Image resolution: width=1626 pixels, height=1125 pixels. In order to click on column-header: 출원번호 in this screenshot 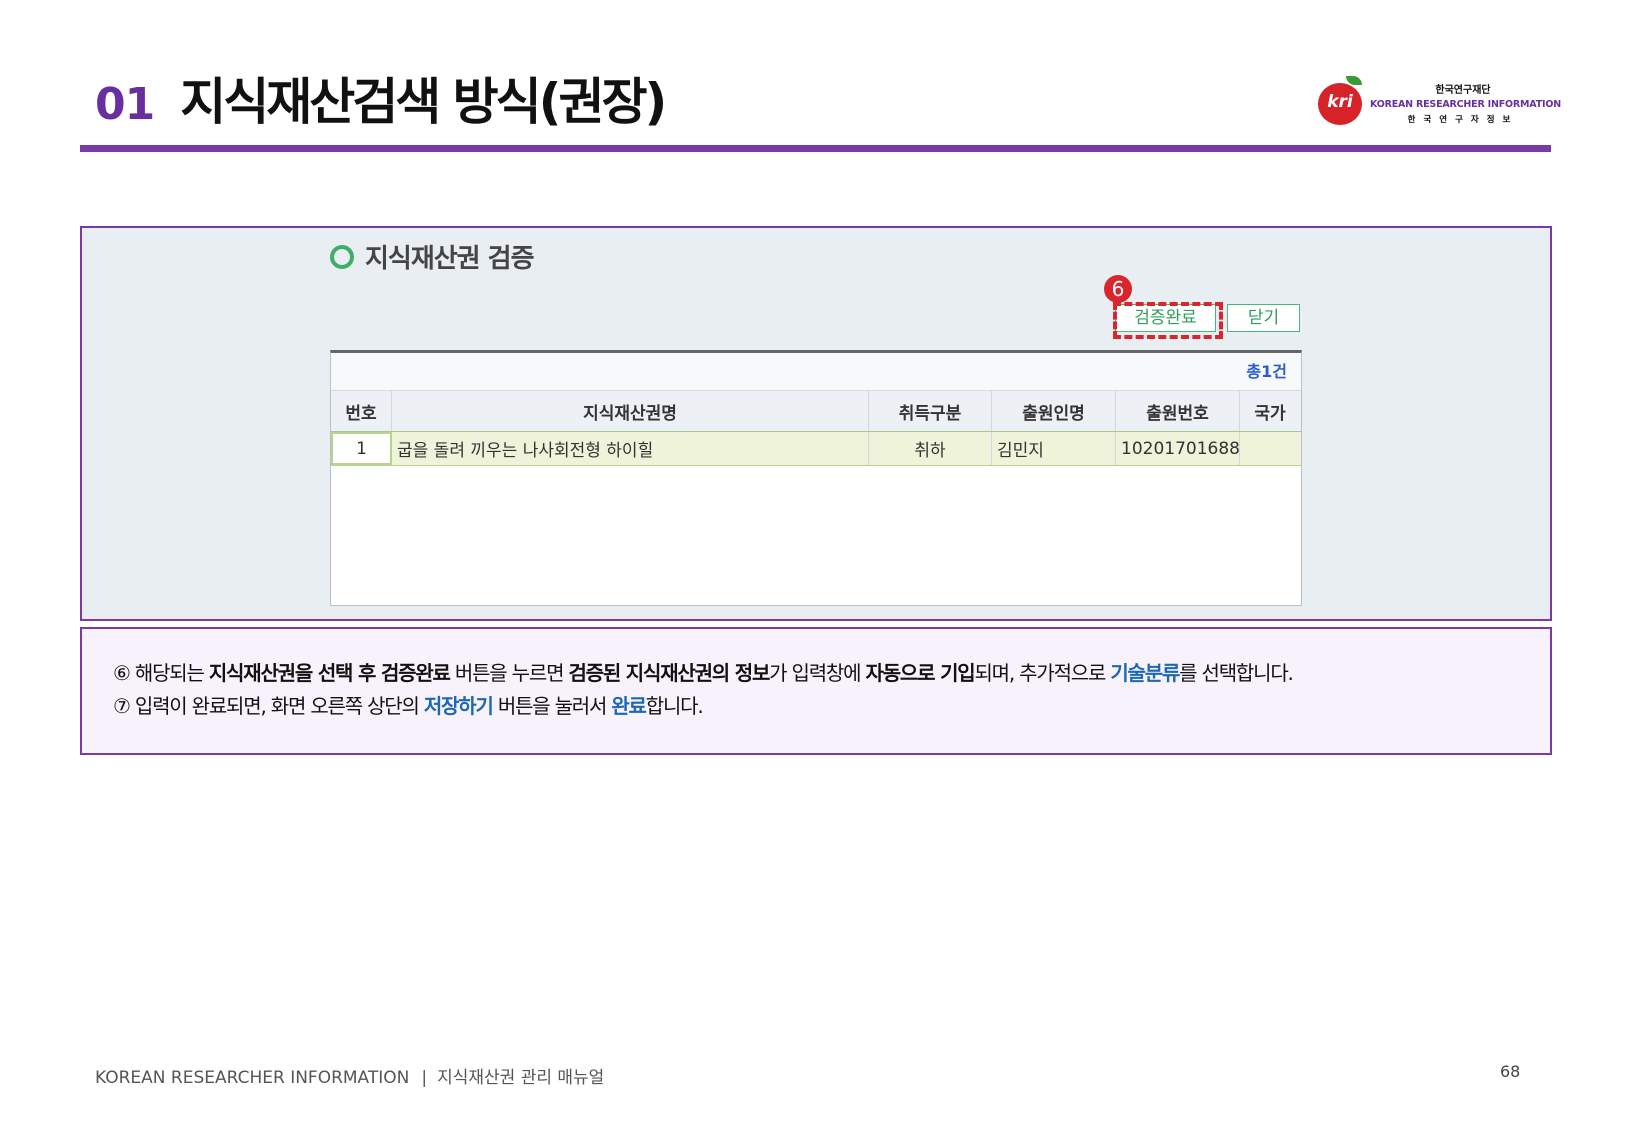, I will do `click(1178, 411)`.